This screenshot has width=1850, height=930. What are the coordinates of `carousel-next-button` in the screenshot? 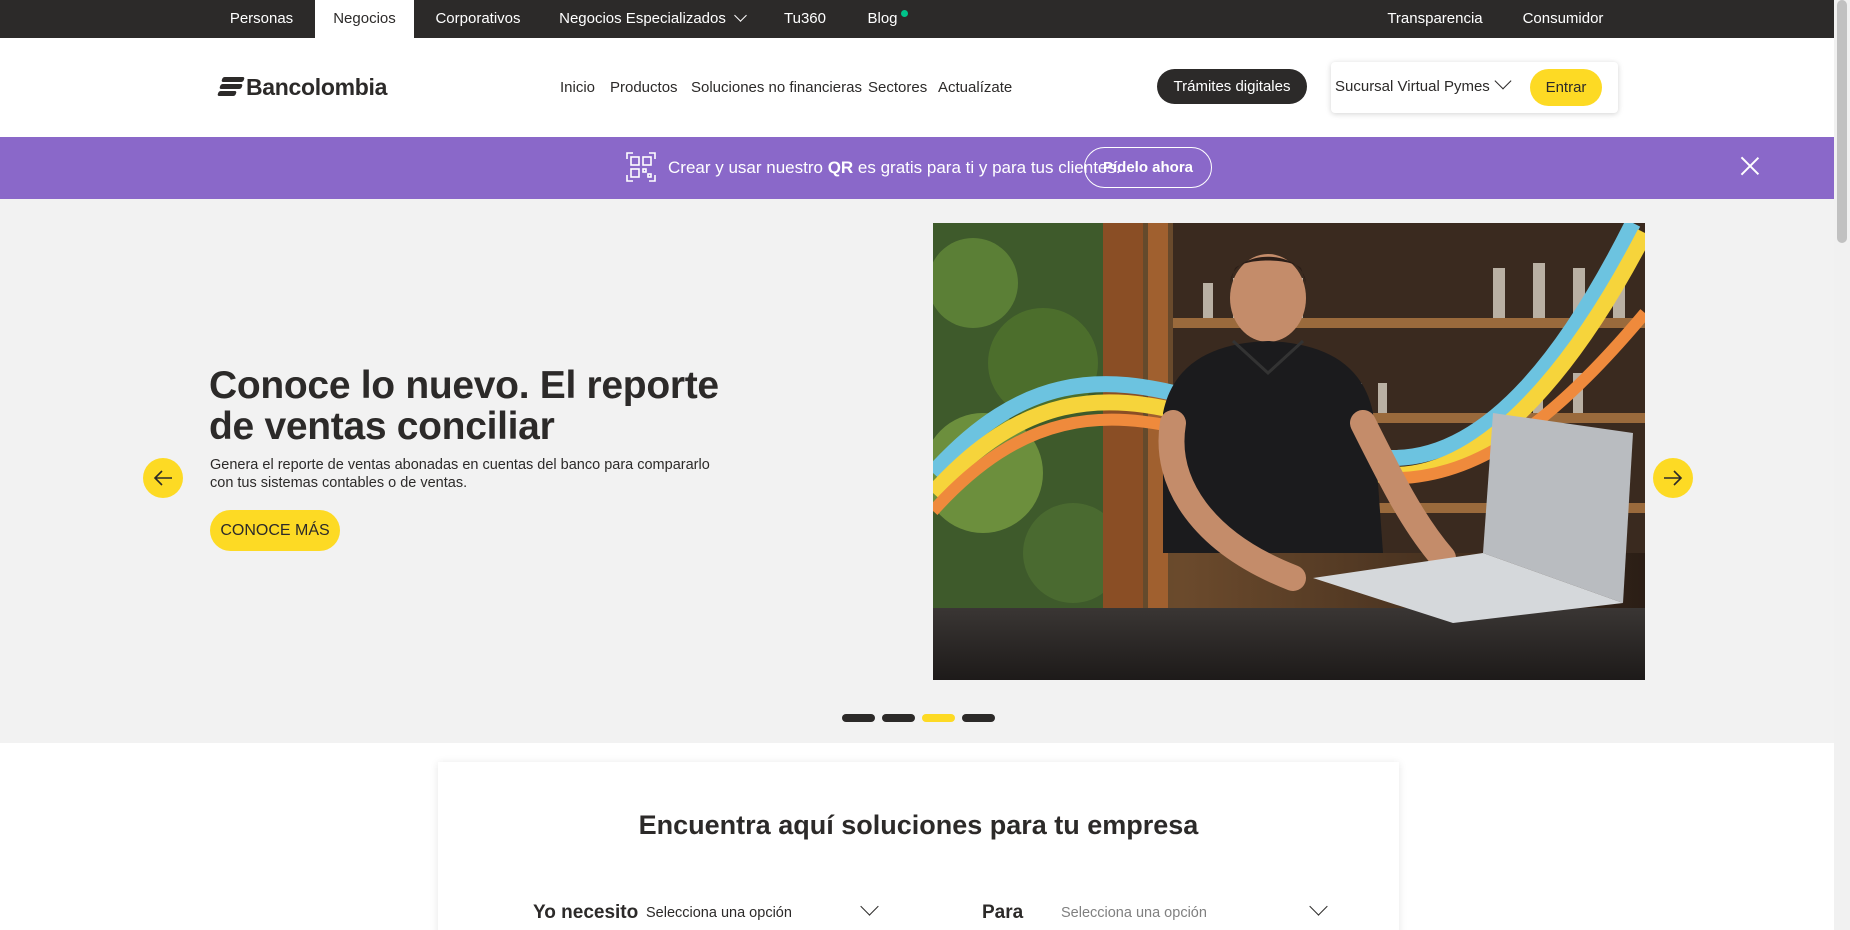 It's located at (1673, 478).